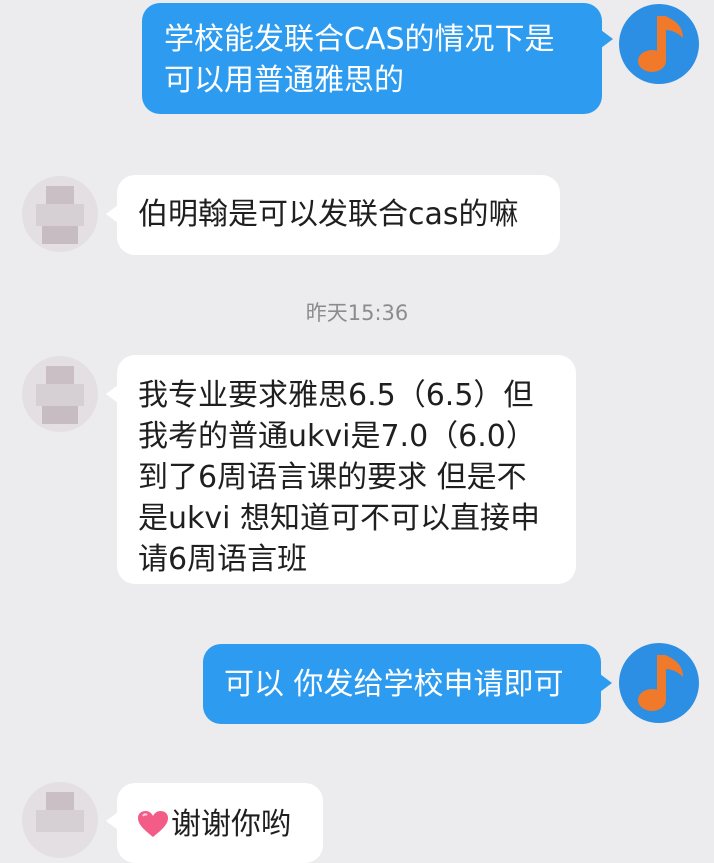 This screenshot has width=714, height=863. I want to click on message-text-line: 可以用普通雅思的, so click(284, 80).